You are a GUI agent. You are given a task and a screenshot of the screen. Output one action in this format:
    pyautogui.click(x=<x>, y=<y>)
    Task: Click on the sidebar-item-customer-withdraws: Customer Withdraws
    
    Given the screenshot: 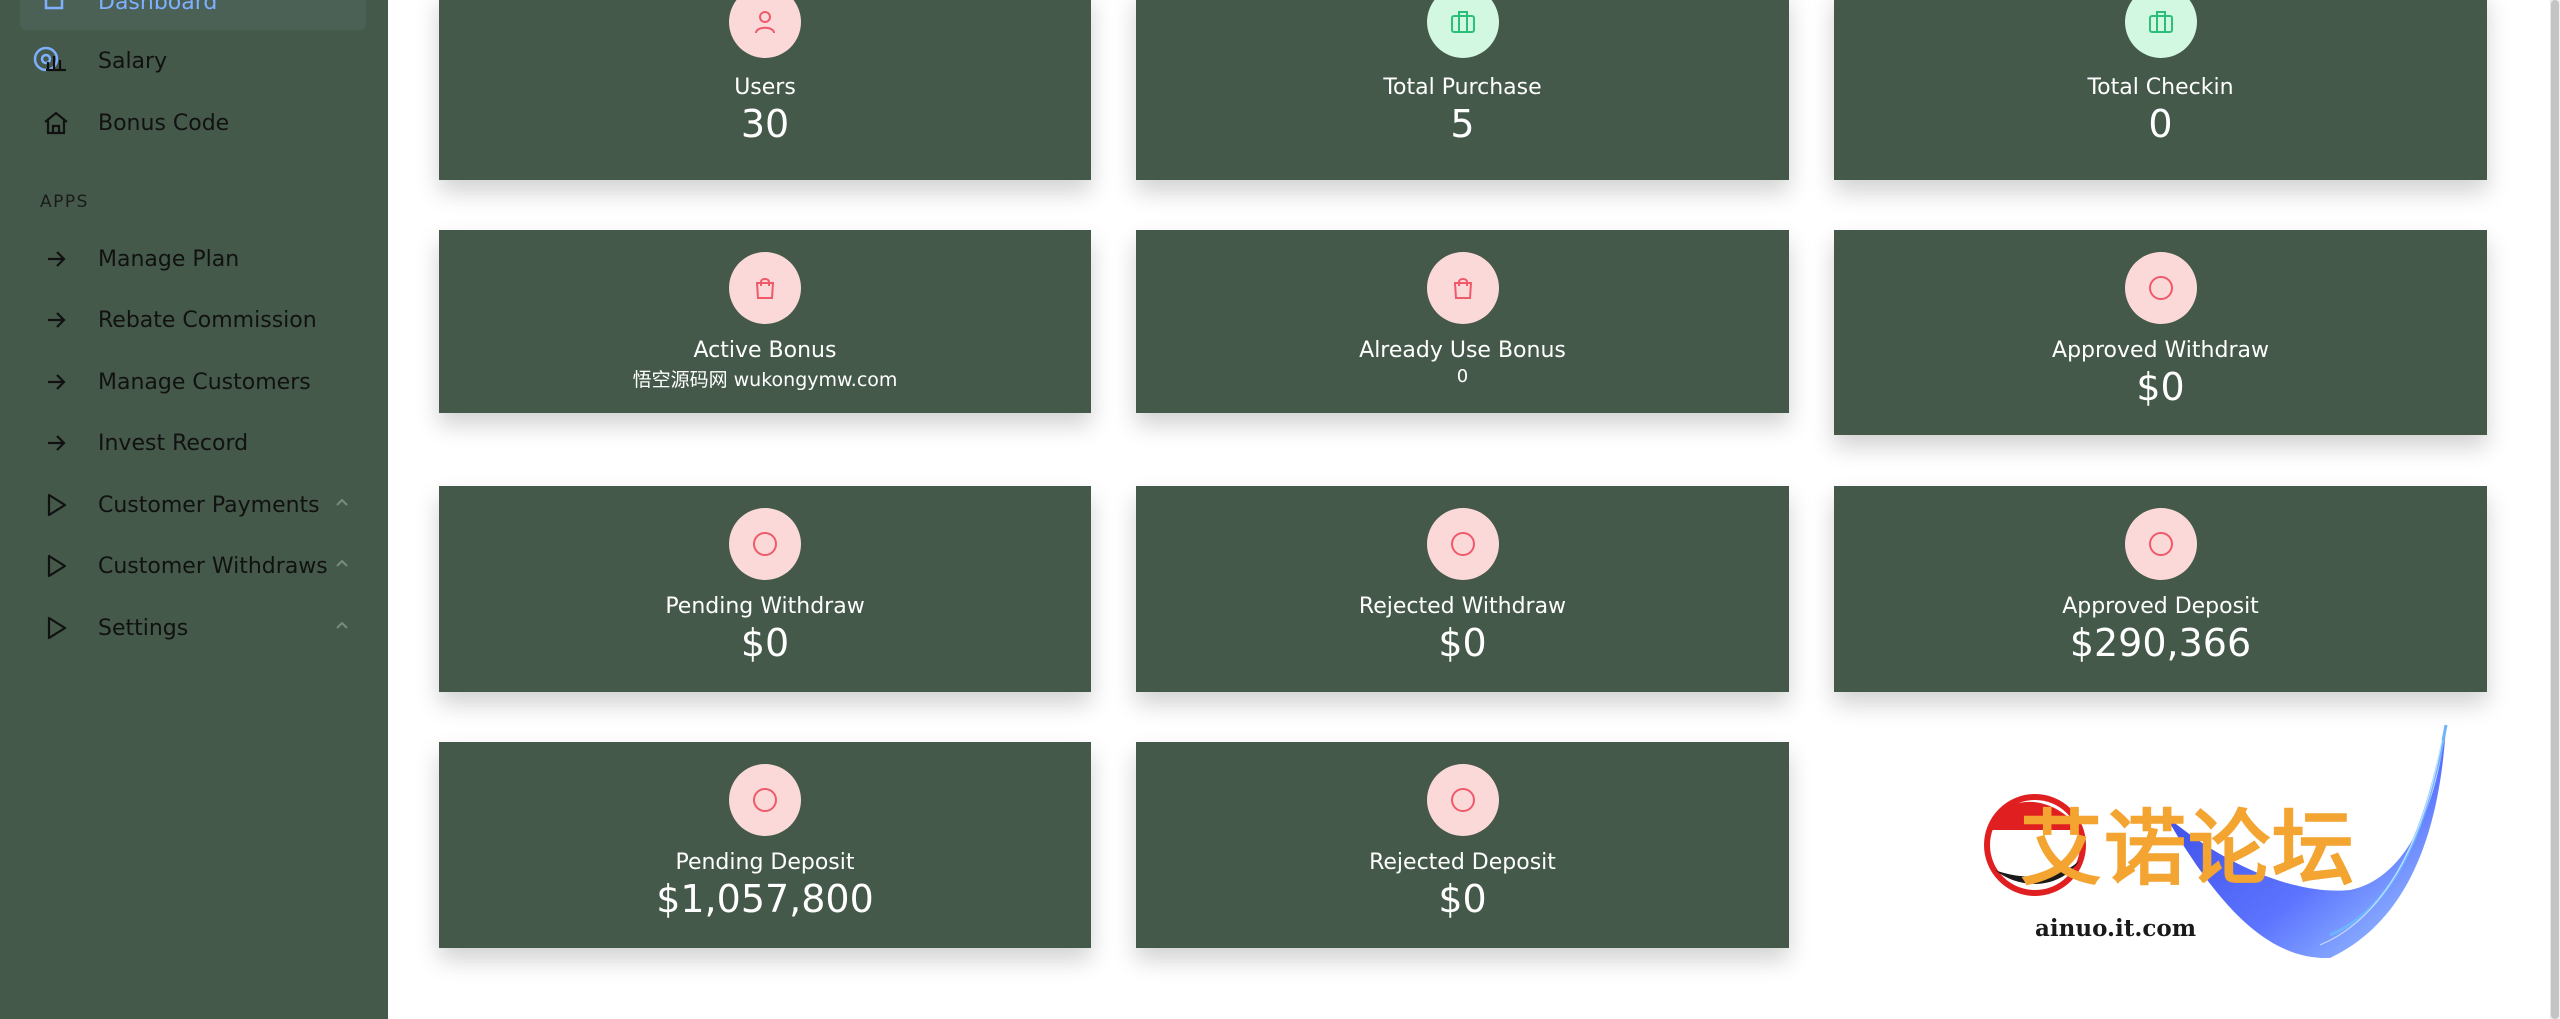 What is the action you would take?
    pyautogui.click(x=200, y=566)
    